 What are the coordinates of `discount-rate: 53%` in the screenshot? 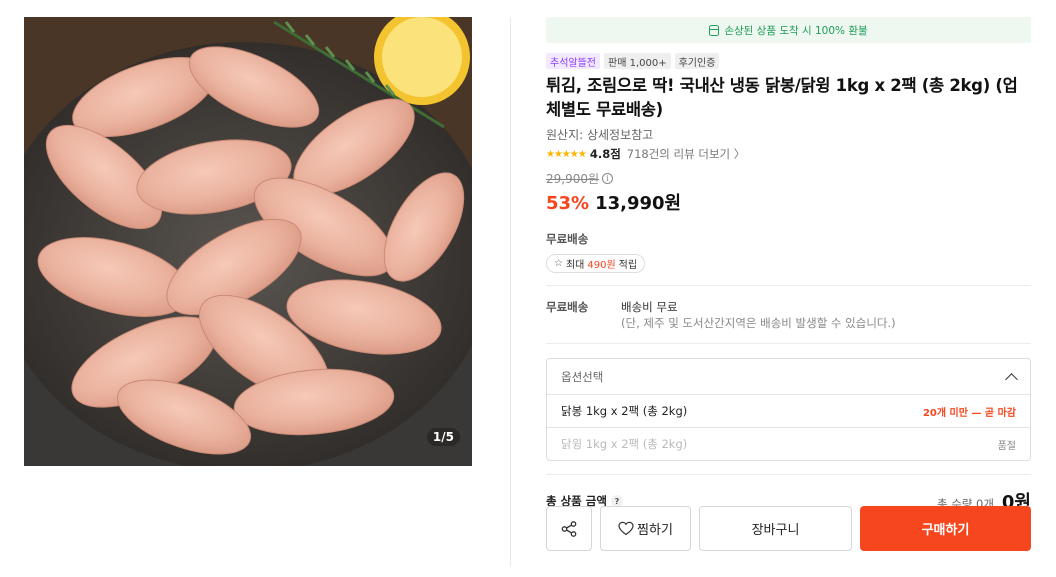 It's located at (568, 203).